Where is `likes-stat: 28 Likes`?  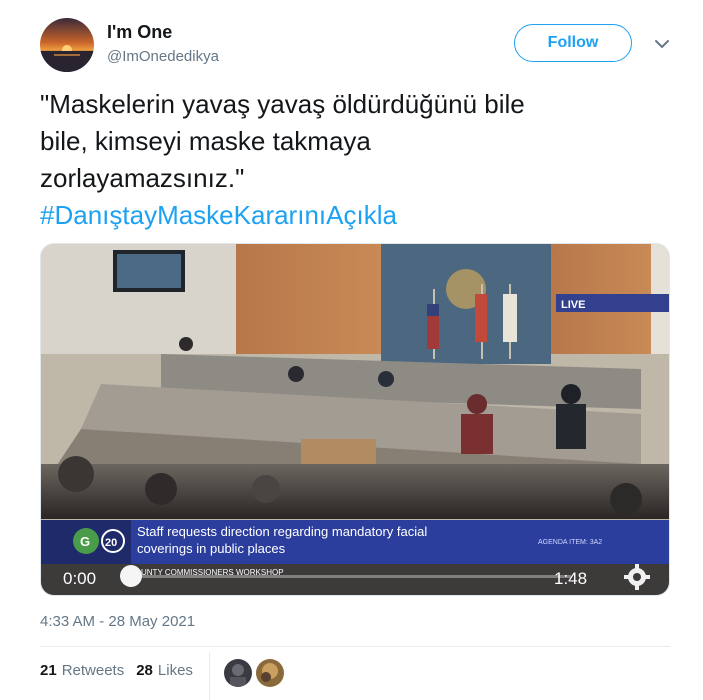
likes-stat: 28 Likes is located at coordinates (164, 670).